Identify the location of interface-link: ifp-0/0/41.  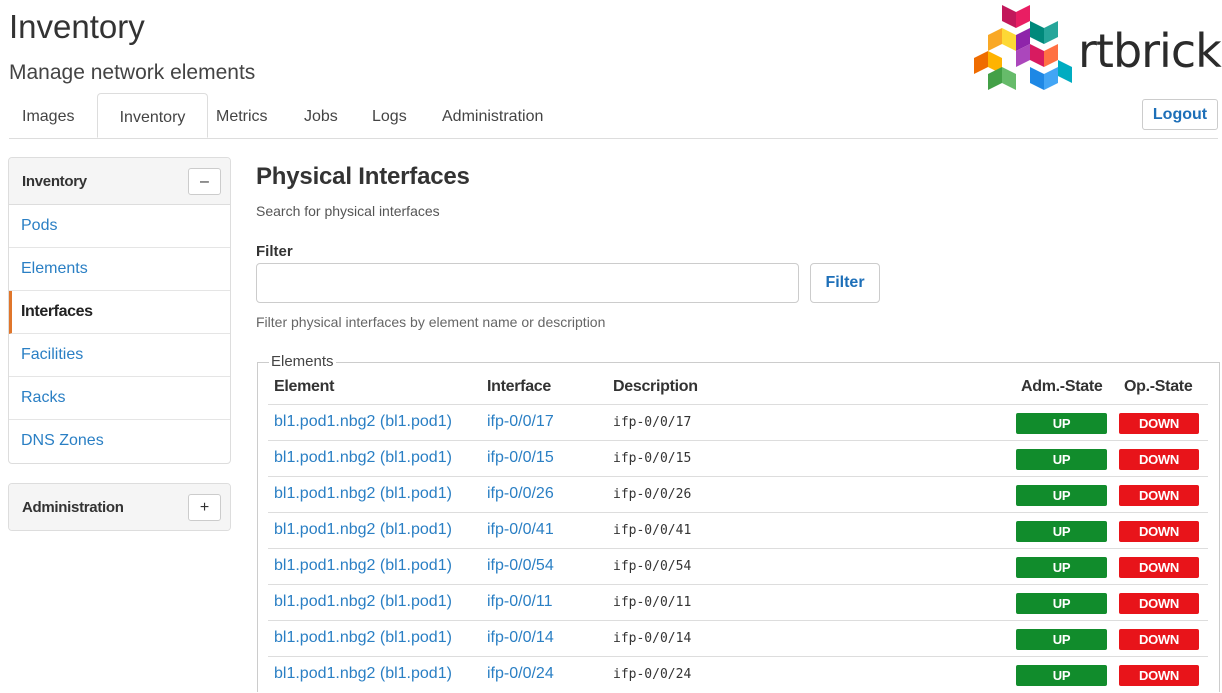
(520, 530).